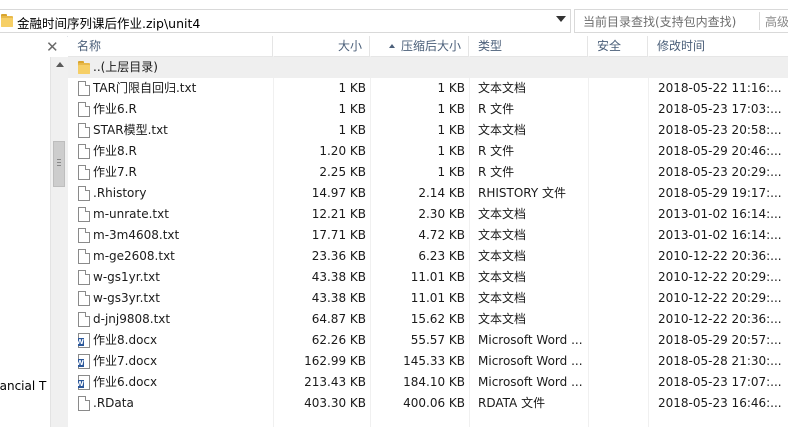  What do you see at coordinates (176, 298) in the screenshot?
I see `file-name-cell: w-gs3yr.txt` at bounding box center [176, 298].